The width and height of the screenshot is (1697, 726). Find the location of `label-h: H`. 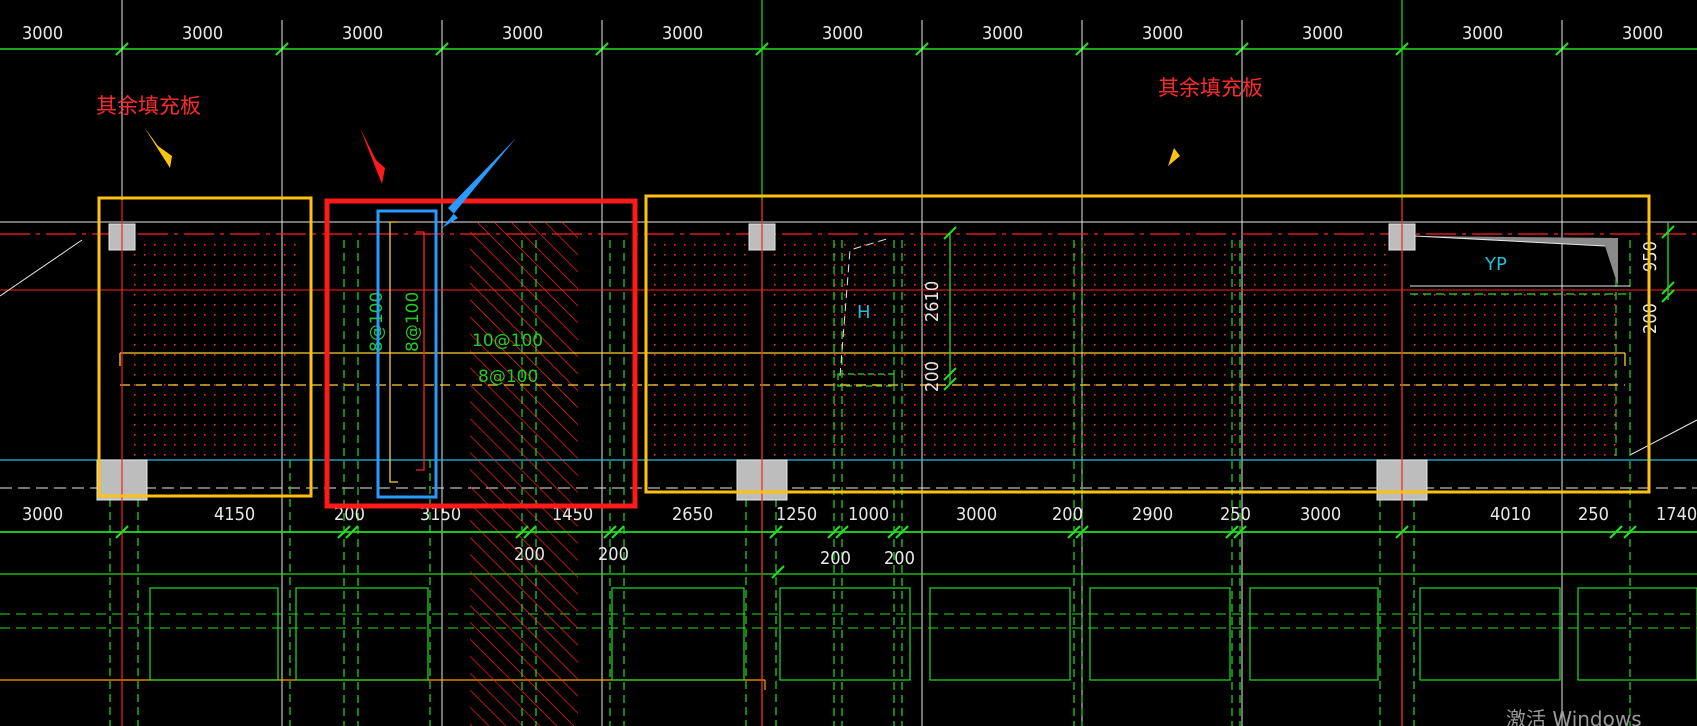

label-h: H is located at coordinates (864, 312).